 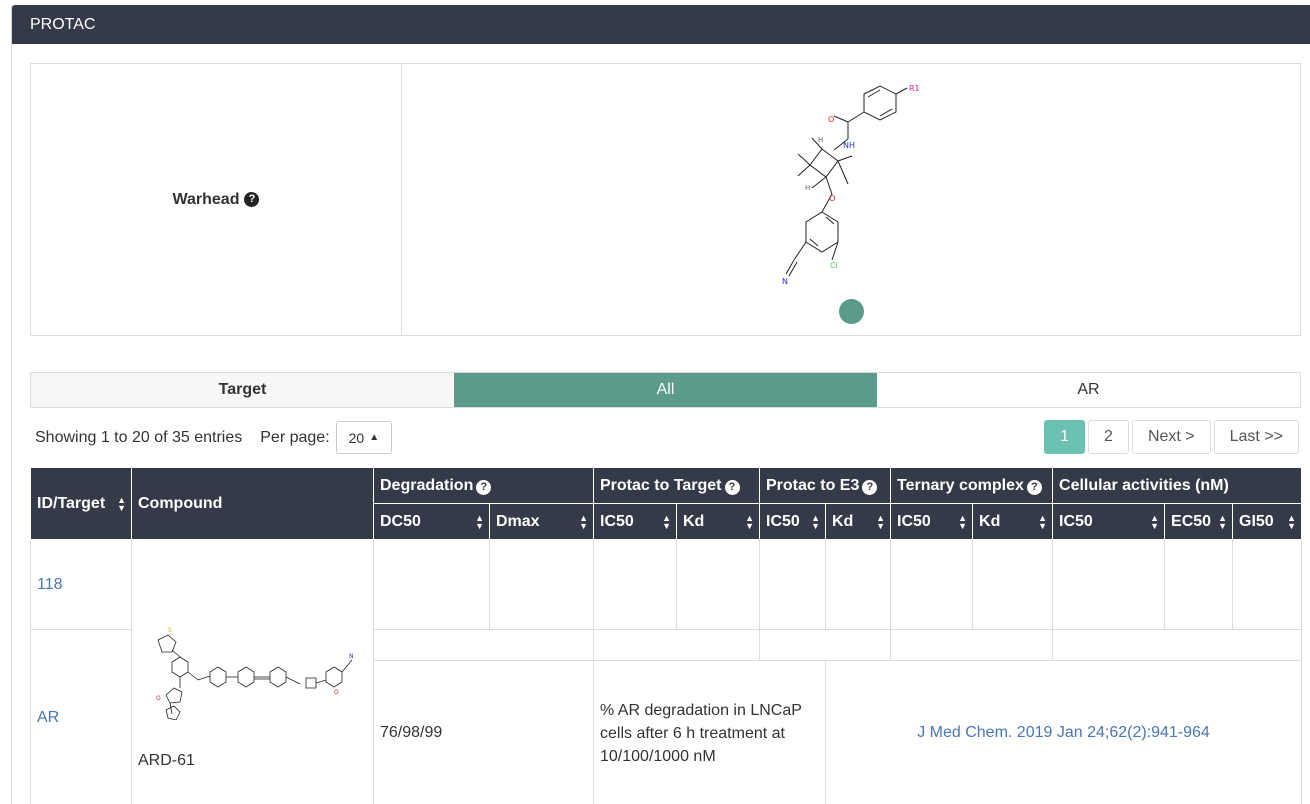 I want to click on compound-name: ARD-61, so click(x=166, y=760).